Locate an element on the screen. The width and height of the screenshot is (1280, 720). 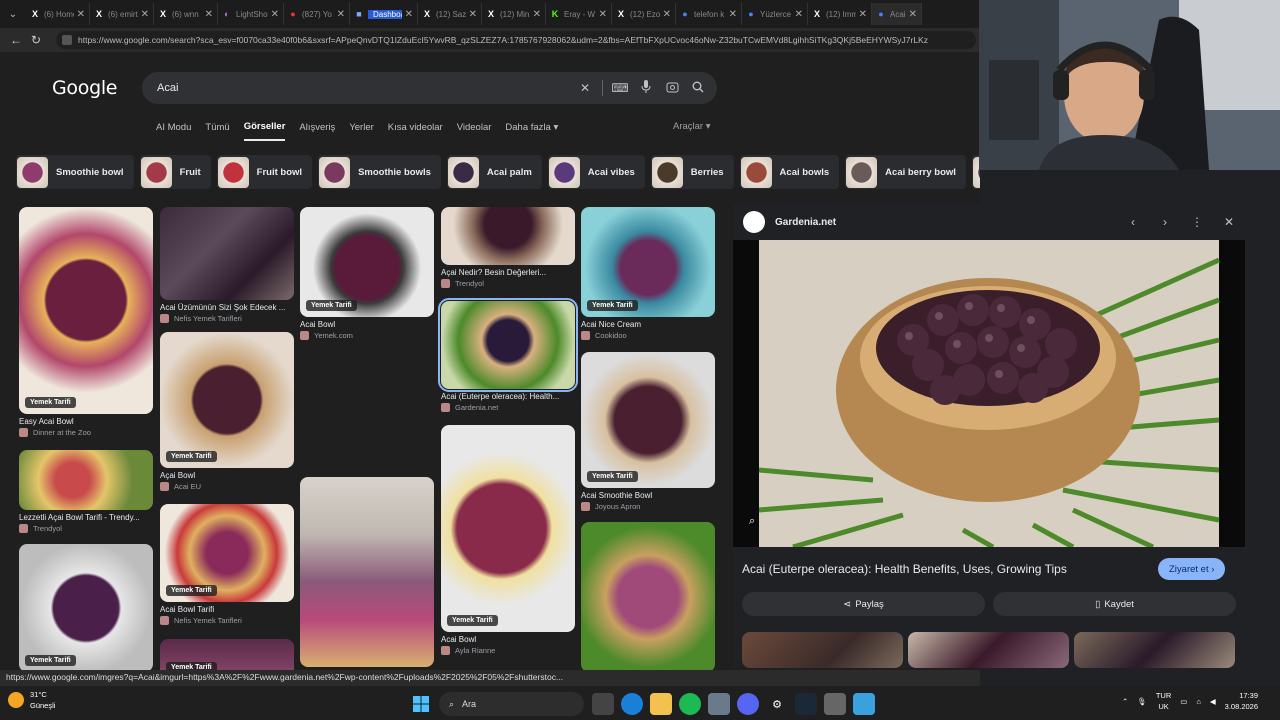
chevron-up-icon: ⌃ is located at coordinates (1125, 701).